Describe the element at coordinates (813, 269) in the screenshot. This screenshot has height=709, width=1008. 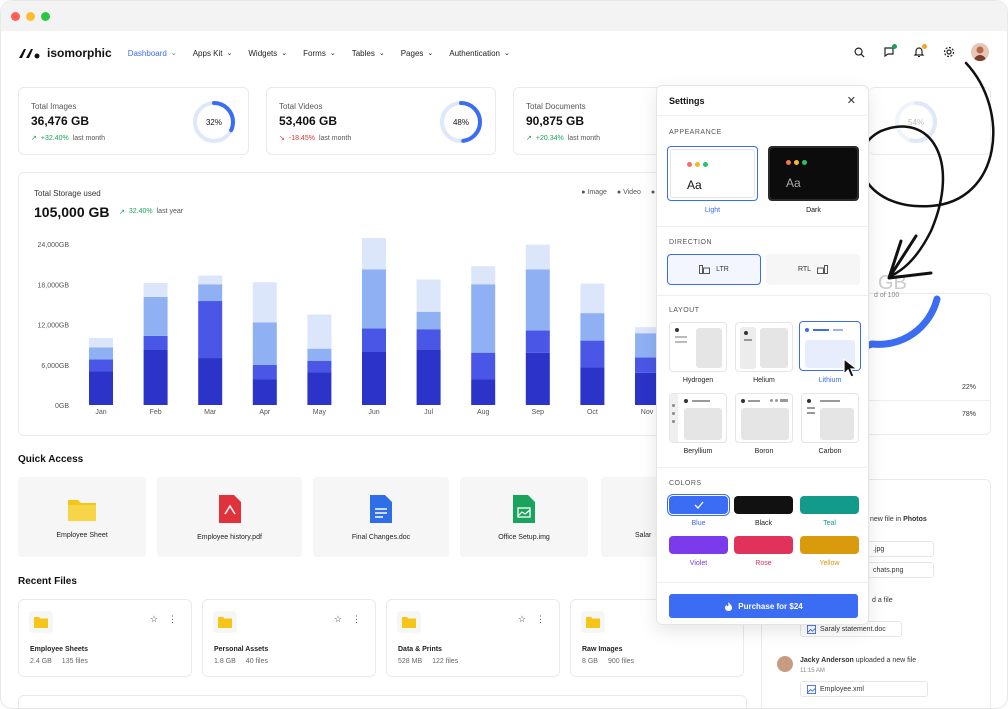
I see `direction-rtl-button: RTL` at that location.